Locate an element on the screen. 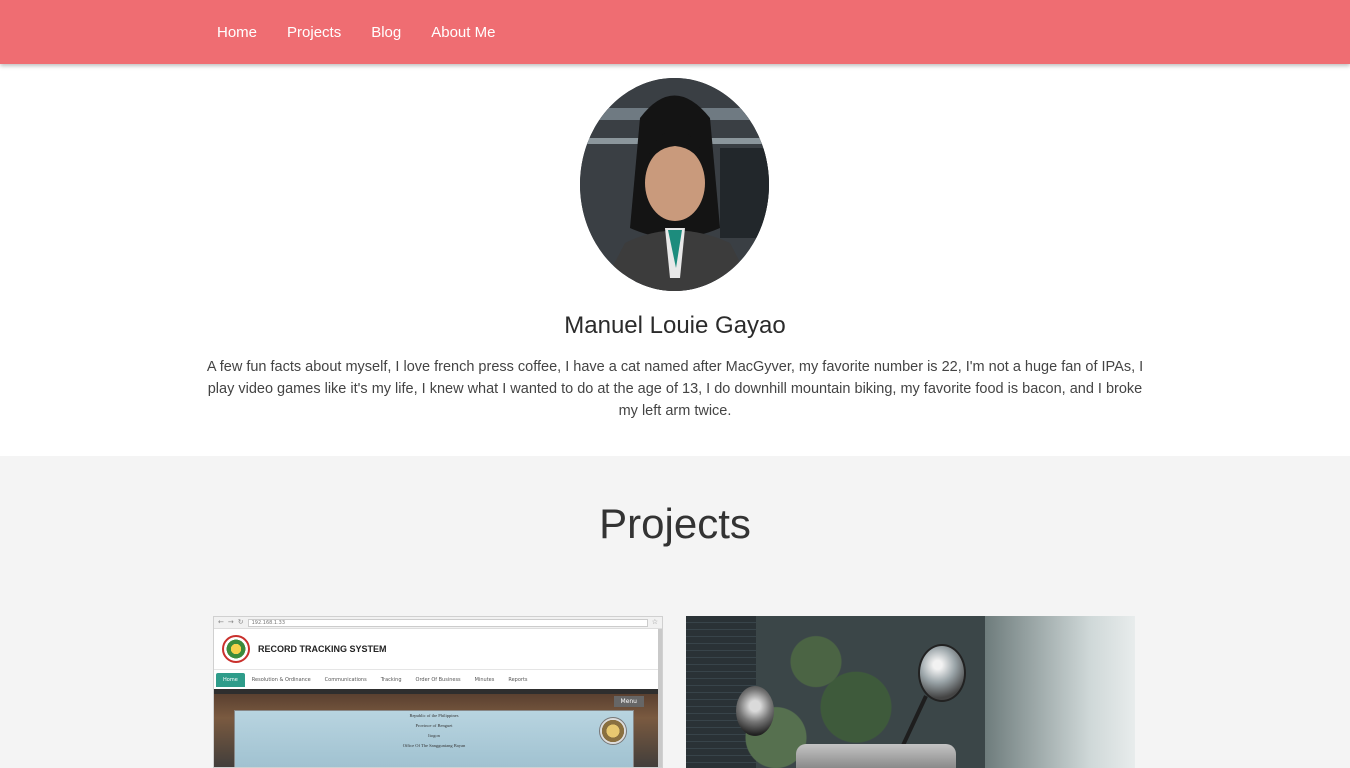 The width and height of the screenshot is (1350, 768). mock-scrollbar is located at coordinates (660, 698).